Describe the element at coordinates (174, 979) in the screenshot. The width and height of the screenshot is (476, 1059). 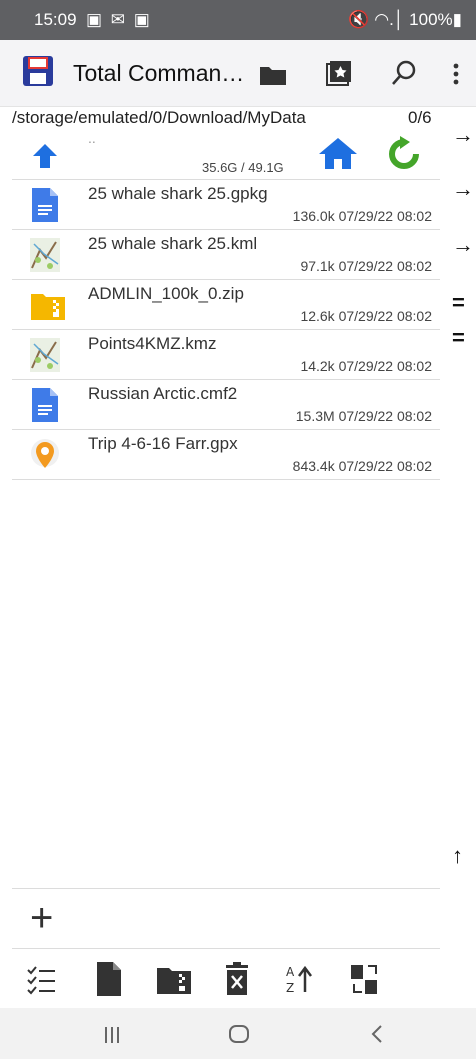
I see `zip-icon` at that location.